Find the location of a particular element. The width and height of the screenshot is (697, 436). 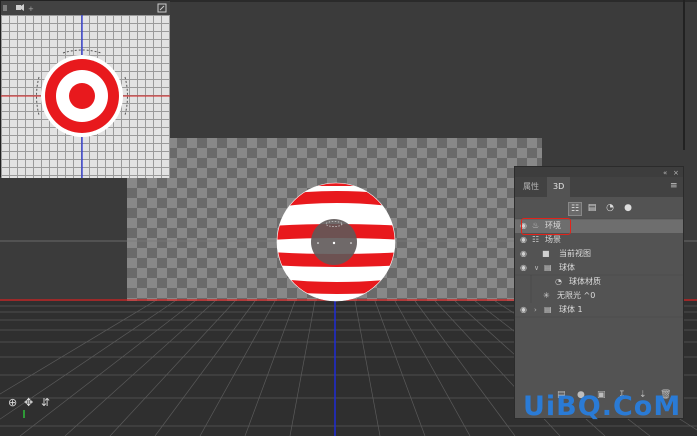

watermark-logo: UiBQ.CoM is located at coordinates (602, 406).